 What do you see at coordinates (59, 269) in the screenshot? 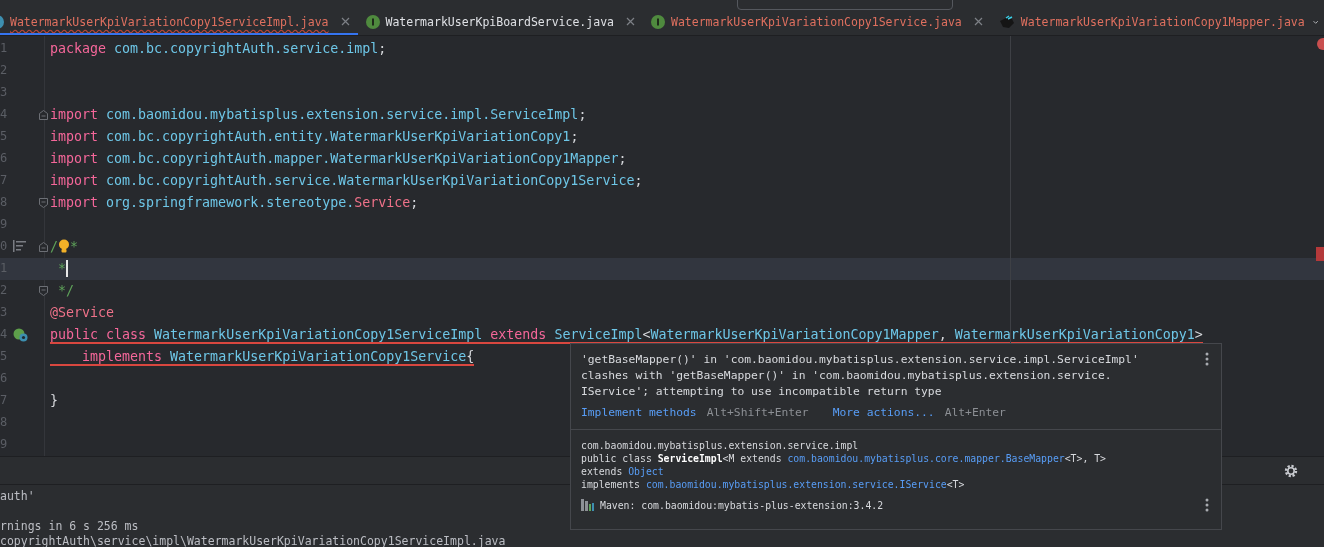
I see `code-line: *` at bounding box center [59, 269].